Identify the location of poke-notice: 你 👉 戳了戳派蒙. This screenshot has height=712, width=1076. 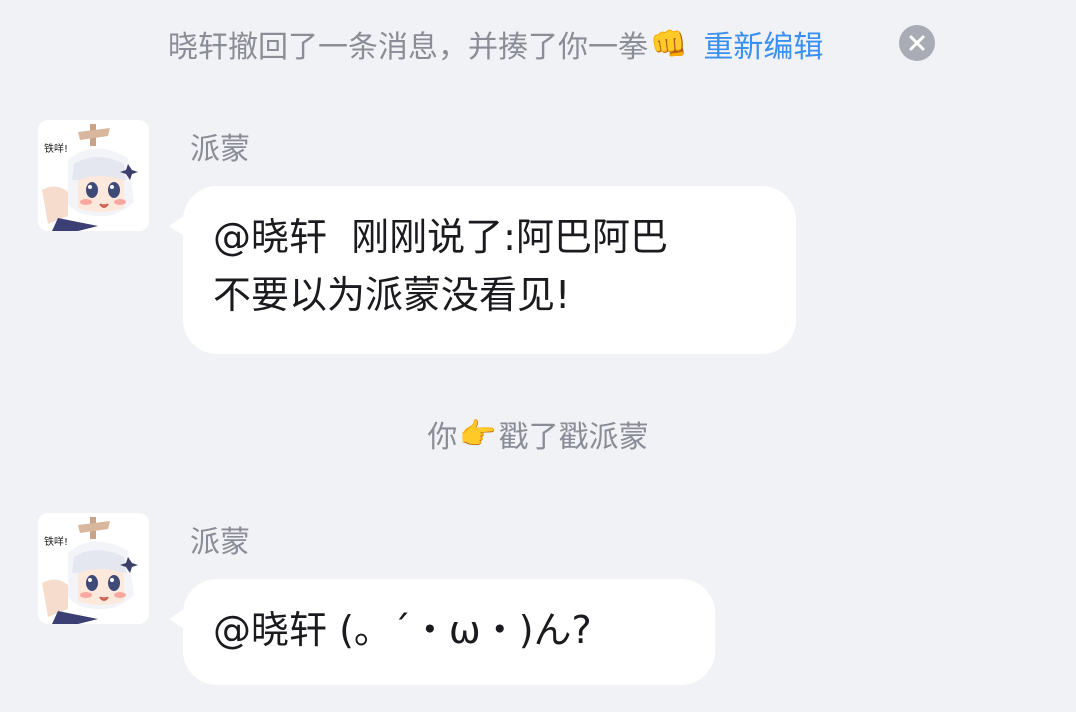
(538, 434).